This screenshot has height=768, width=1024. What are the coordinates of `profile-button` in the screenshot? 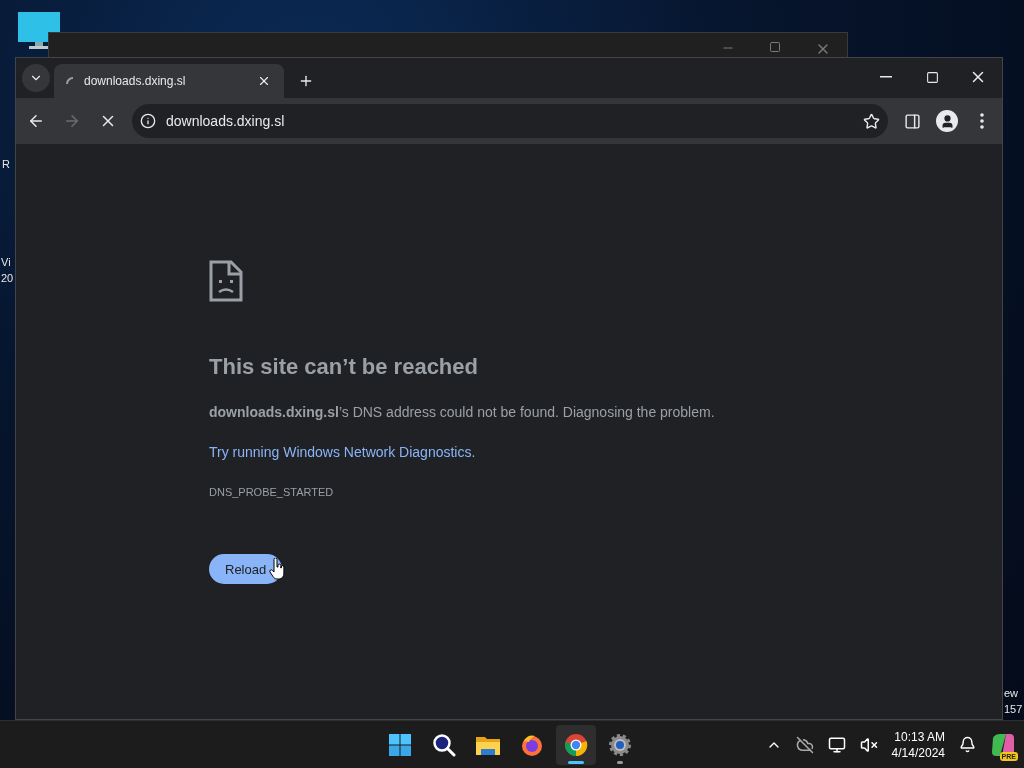 It's located at (947, 121).